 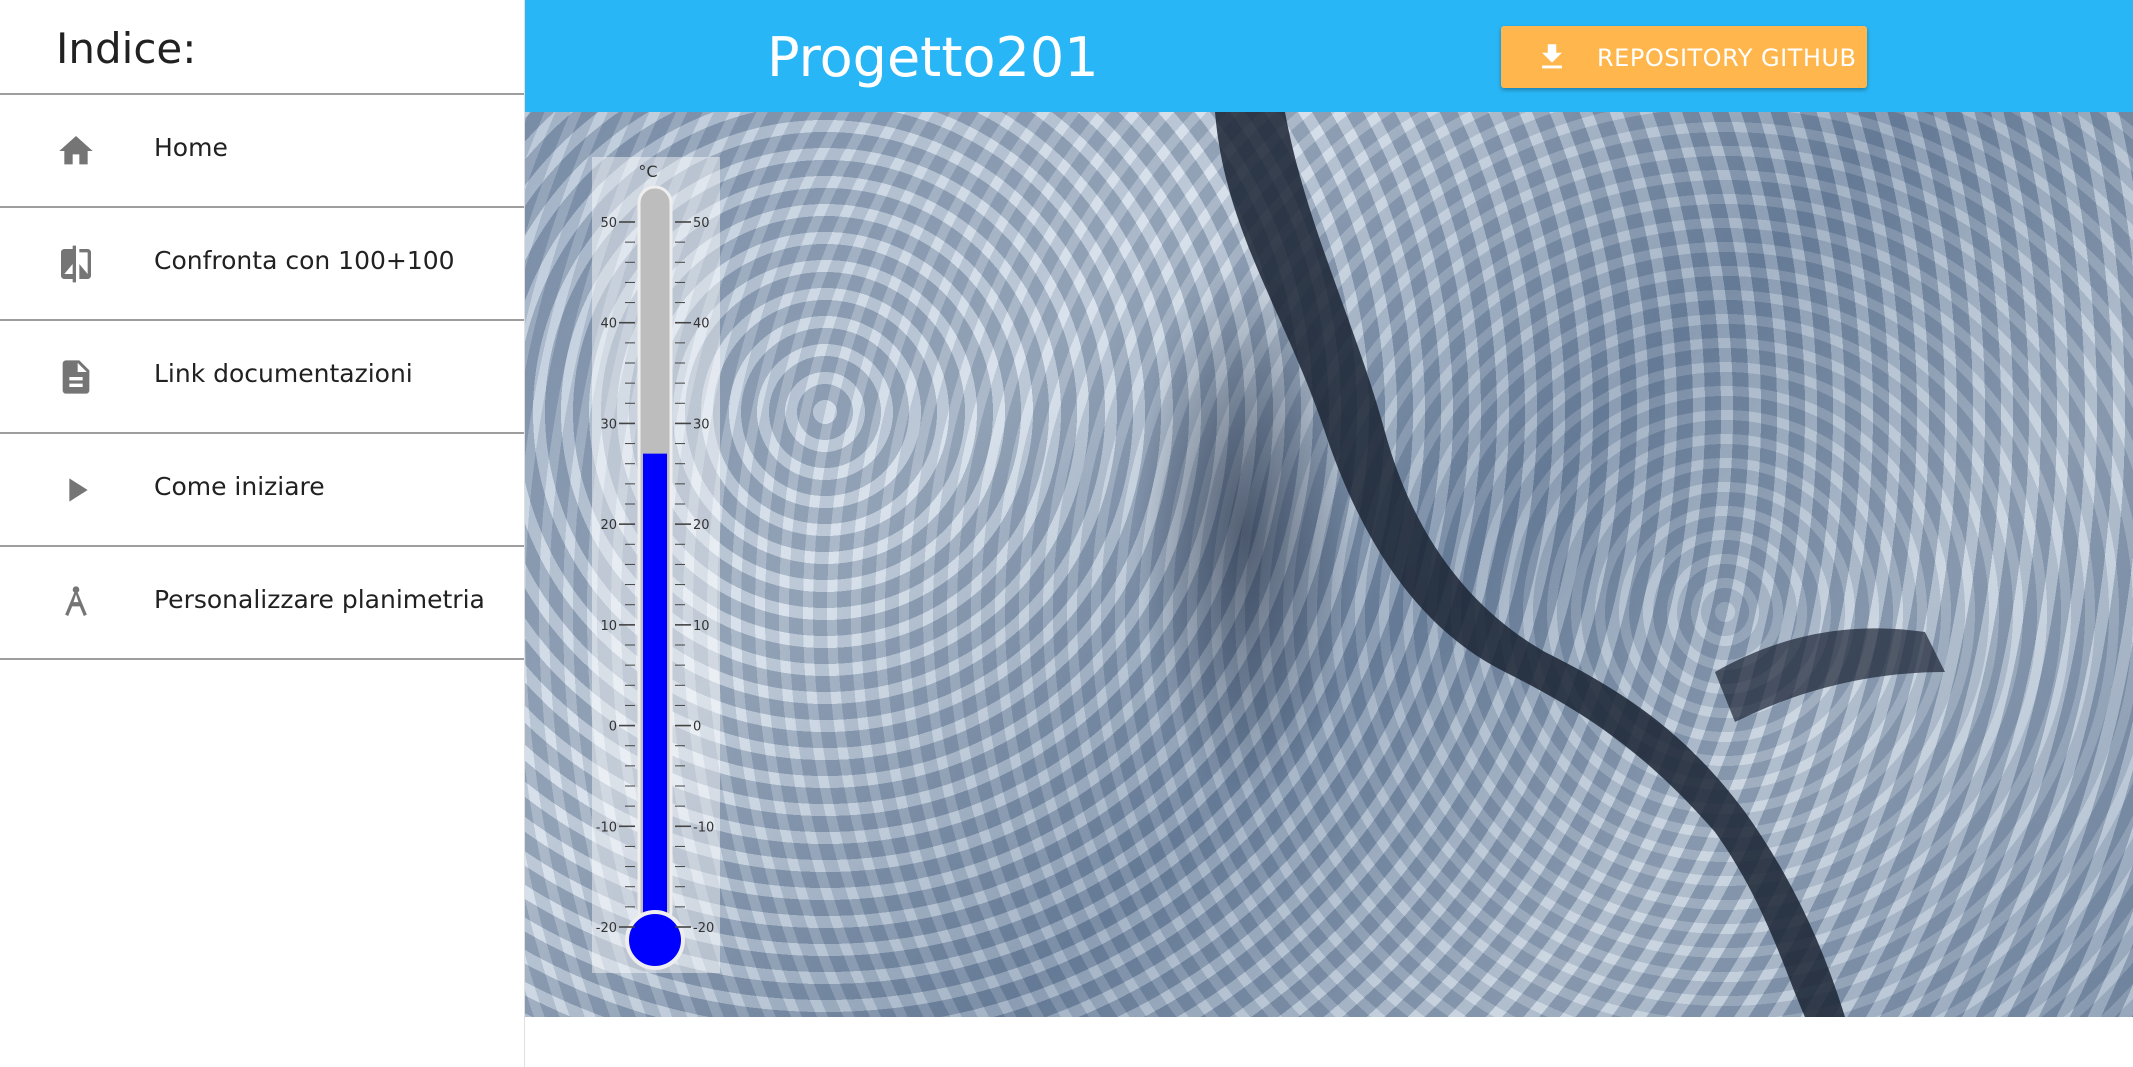 What do you see at coordinates (647, 171) in the screenshot?
I see `thermometer-unit: °C` at bounding box center [647, 171].